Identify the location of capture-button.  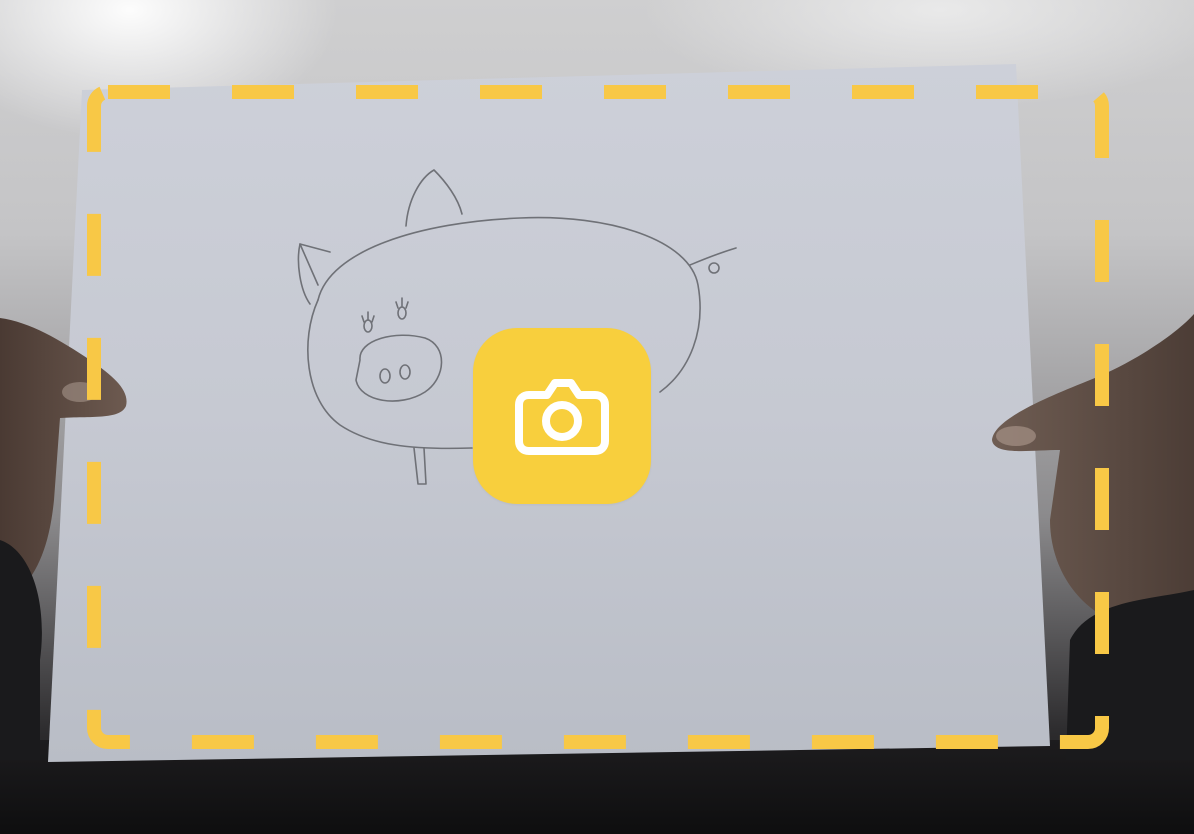
(562, 416).